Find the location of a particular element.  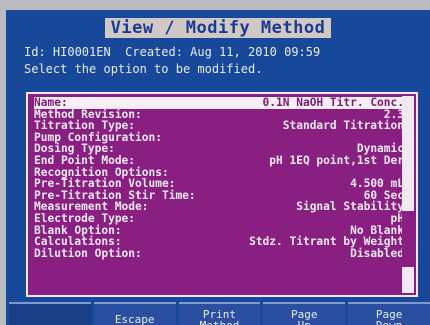

option-value: Standard Titration is located at coordinates (343, 126).